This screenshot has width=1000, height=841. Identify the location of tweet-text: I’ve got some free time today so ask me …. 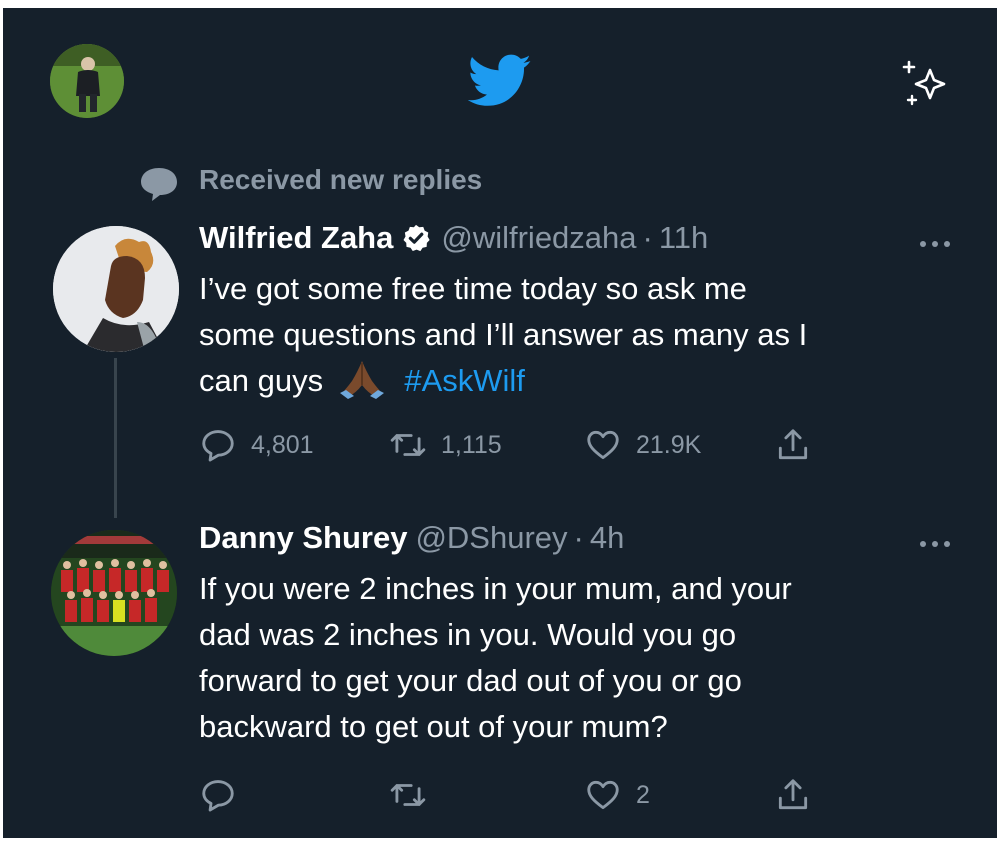
(503, 335).